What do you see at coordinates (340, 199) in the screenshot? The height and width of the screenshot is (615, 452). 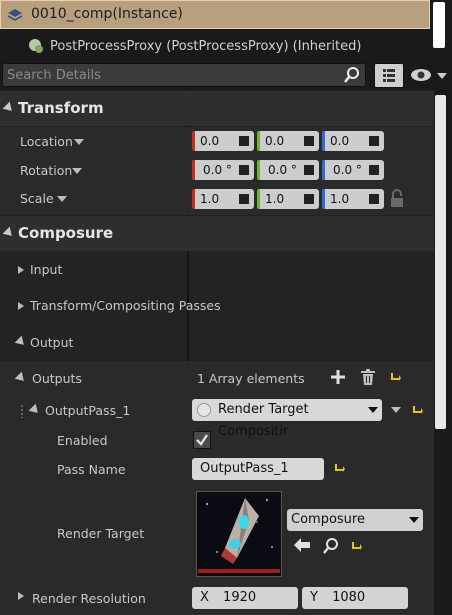 I see `scale-z-value: 1.0` at bounding box center [340, 199].